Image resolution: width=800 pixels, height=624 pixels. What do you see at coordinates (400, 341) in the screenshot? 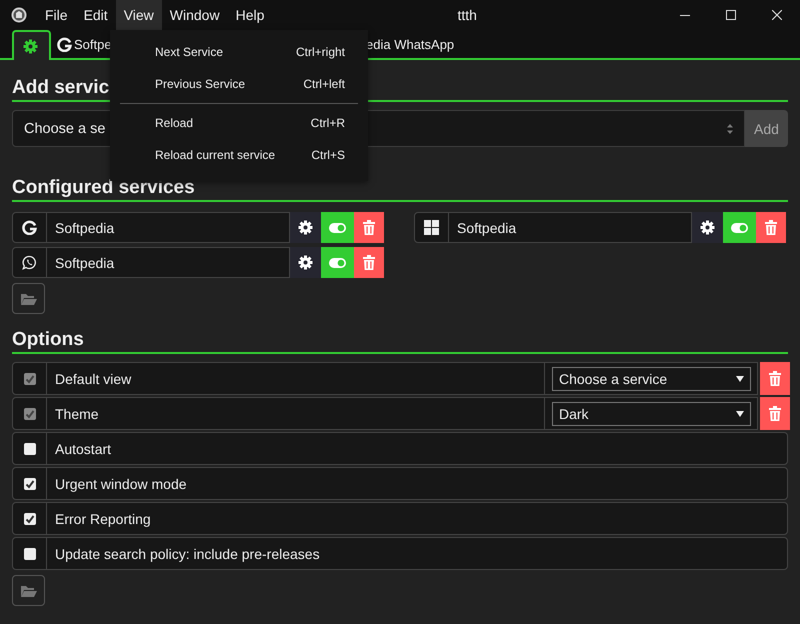
I see `section-heading: Options` at bounding box center [400, 341].